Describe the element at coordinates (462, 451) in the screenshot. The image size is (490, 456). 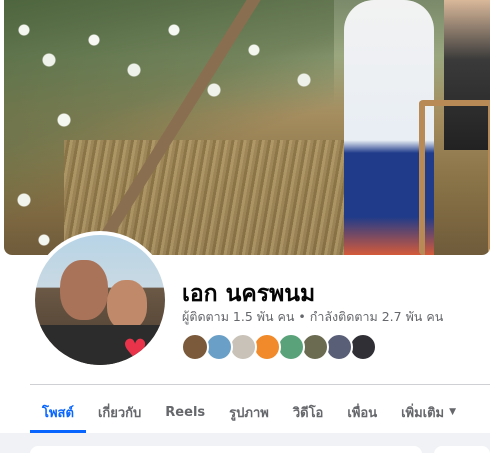
I see `content-card-right` at that location.